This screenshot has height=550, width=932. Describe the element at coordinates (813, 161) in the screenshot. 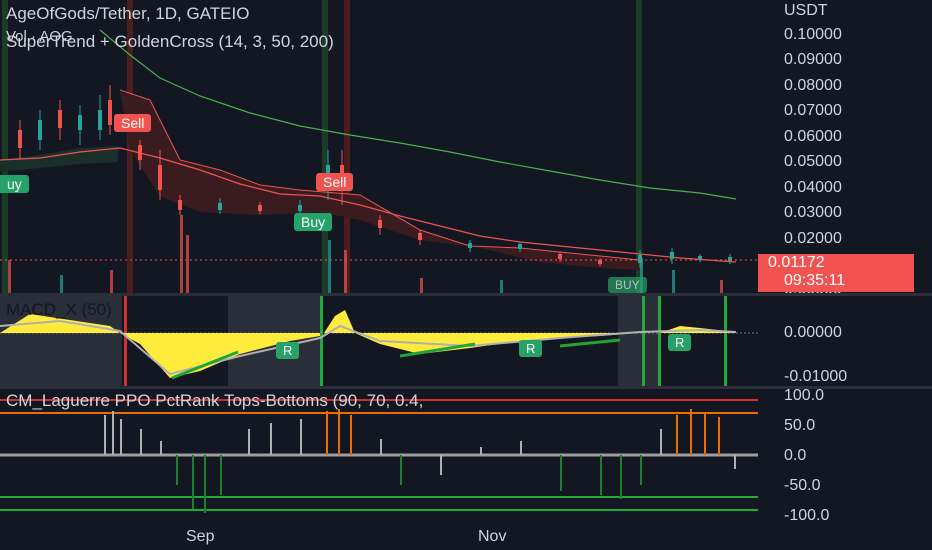

I see `price-tick: 0.05000` at that location.